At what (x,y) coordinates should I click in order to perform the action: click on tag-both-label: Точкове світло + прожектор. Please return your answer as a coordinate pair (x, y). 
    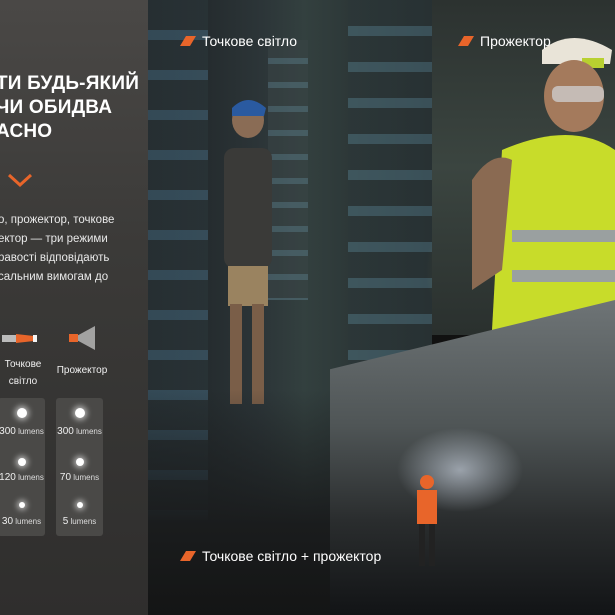
    Looking at the image, I should click on (292, 556).